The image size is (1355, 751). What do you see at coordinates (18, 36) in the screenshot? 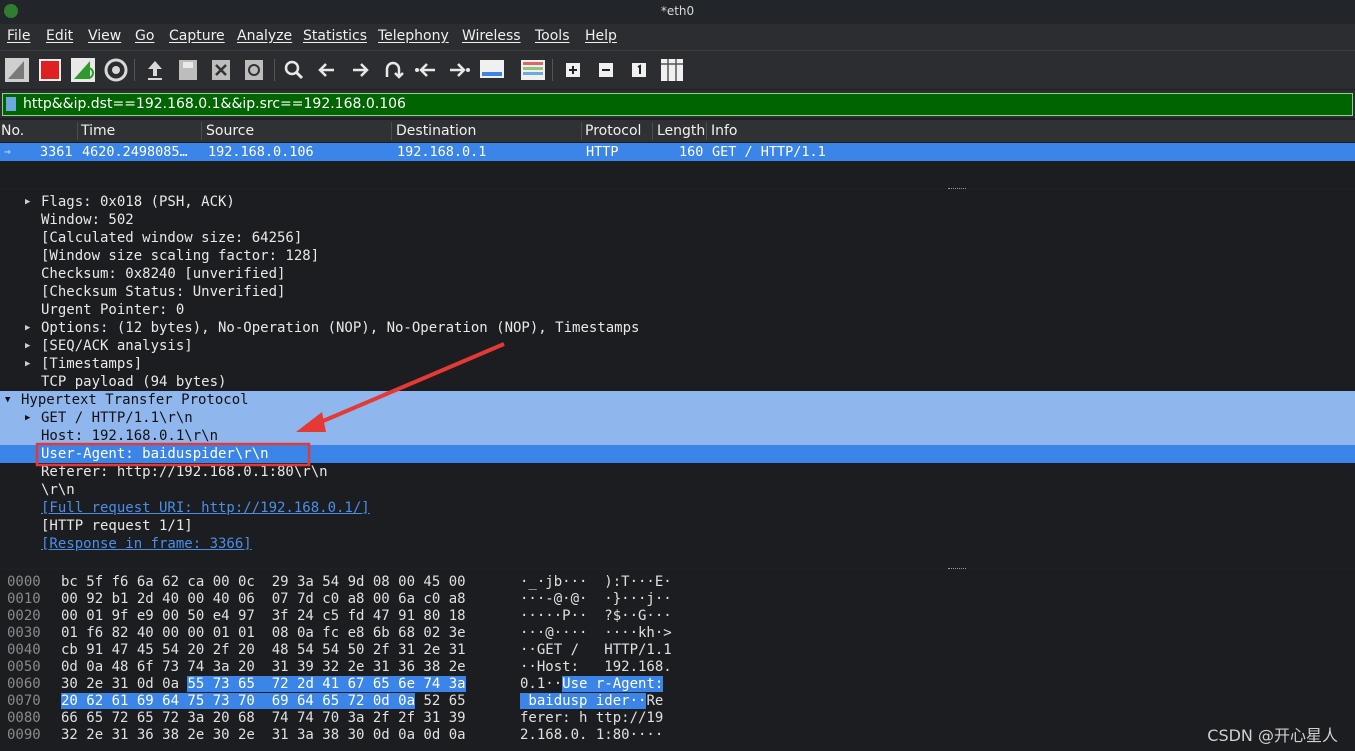
I see `menu-file: File` at bounding box center [18, 36].